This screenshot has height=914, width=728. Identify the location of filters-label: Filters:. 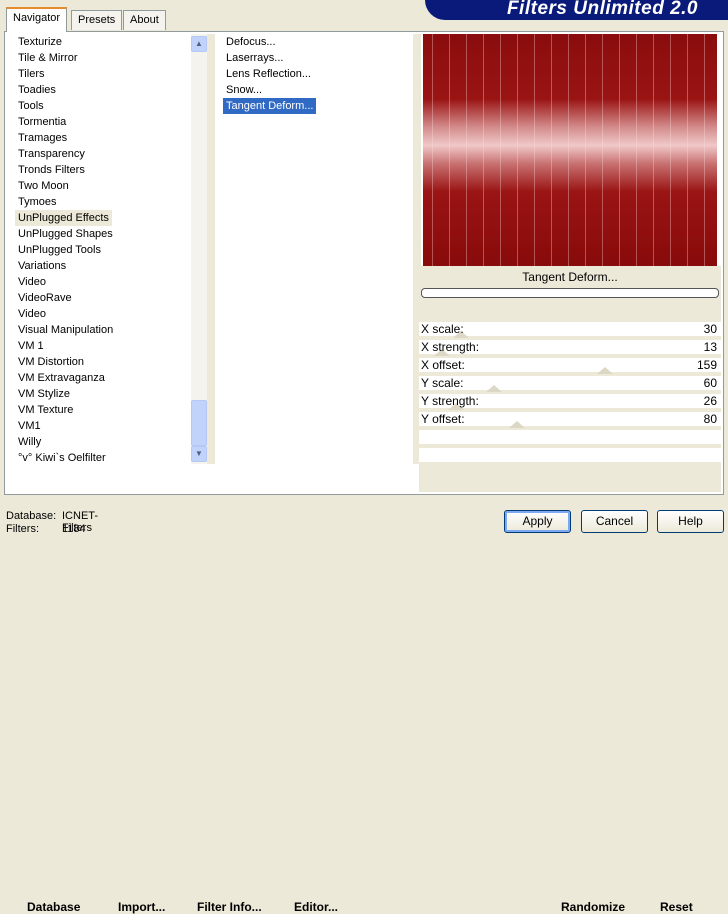
(22, 529).